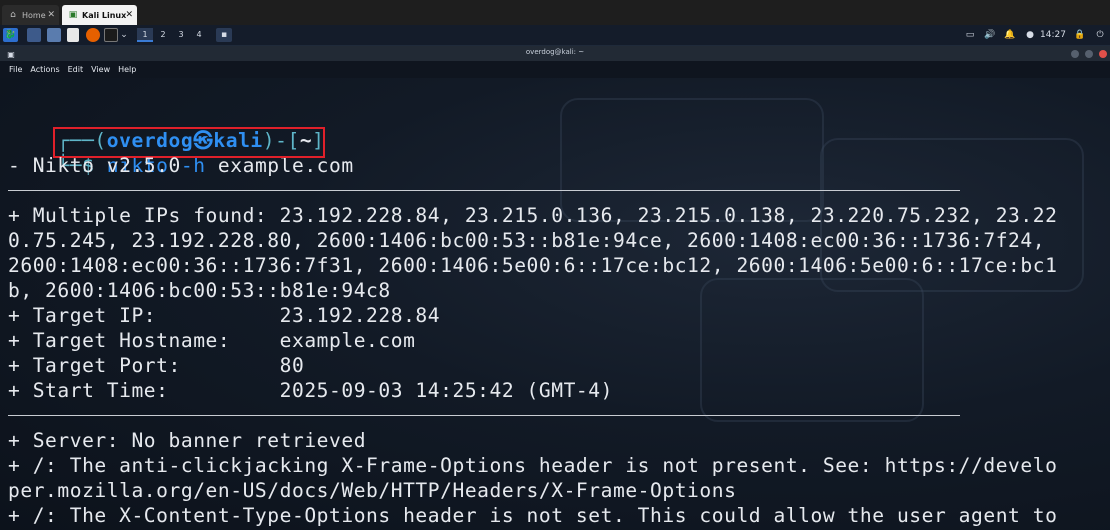 The width and height of the screenshot is (1110, 530). I want to click on output-line: + Target Port: 80, so click(156, 365).